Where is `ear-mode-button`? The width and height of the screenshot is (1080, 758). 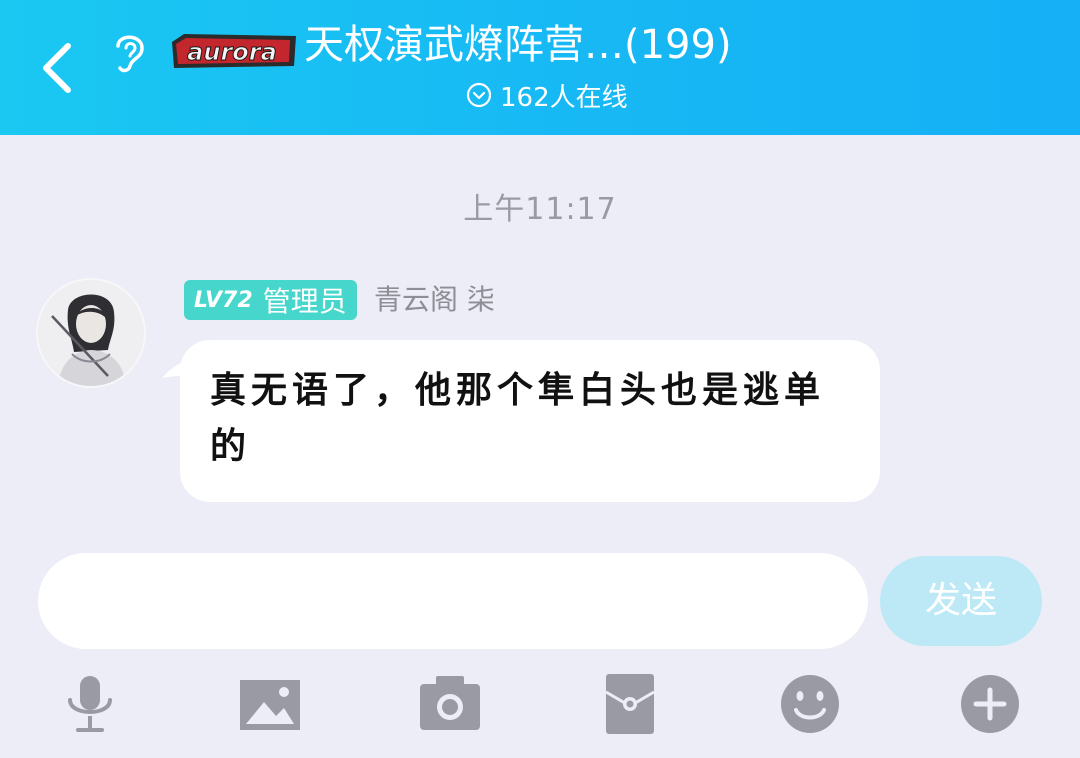
ear-mode-button is located at coordinates (129, 51).